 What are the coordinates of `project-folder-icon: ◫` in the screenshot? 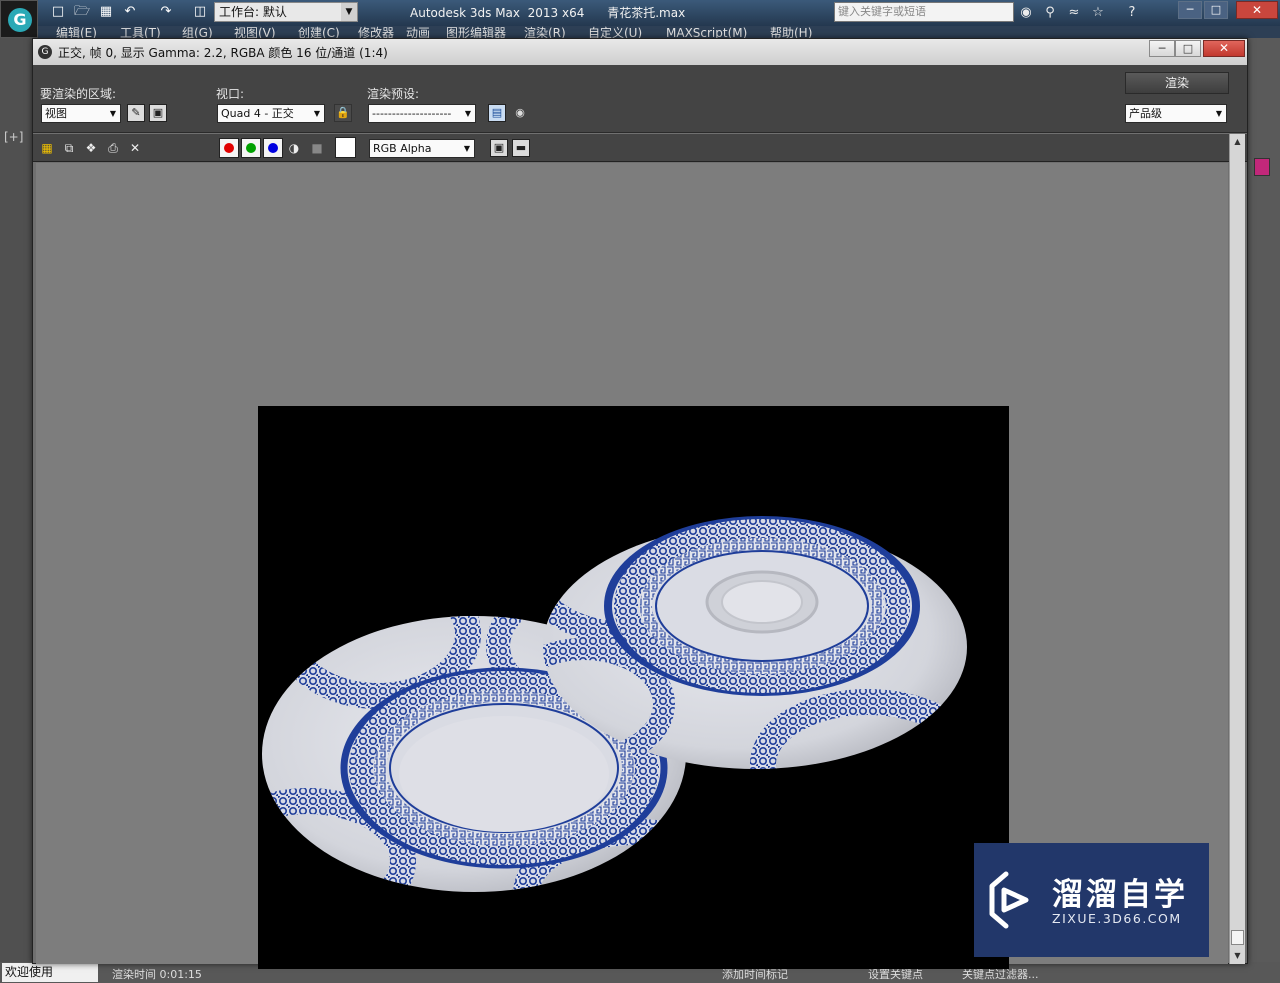 It's located at (200, 12).